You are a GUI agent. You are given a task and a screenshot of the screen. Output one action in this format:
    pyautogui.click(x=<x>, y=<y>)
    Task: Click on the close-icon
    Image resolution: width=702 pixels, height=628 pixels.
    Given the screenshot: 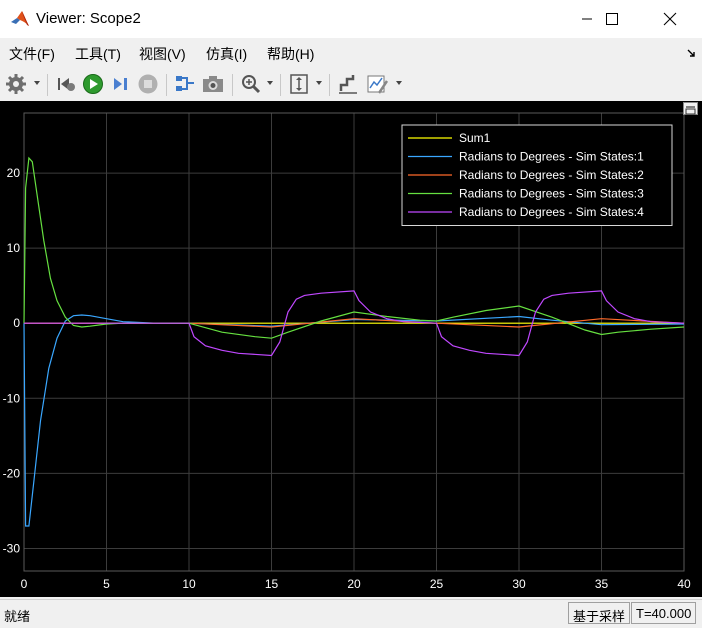 What is the action you would take?
    pyautogui.click(x=670, y=19)
    